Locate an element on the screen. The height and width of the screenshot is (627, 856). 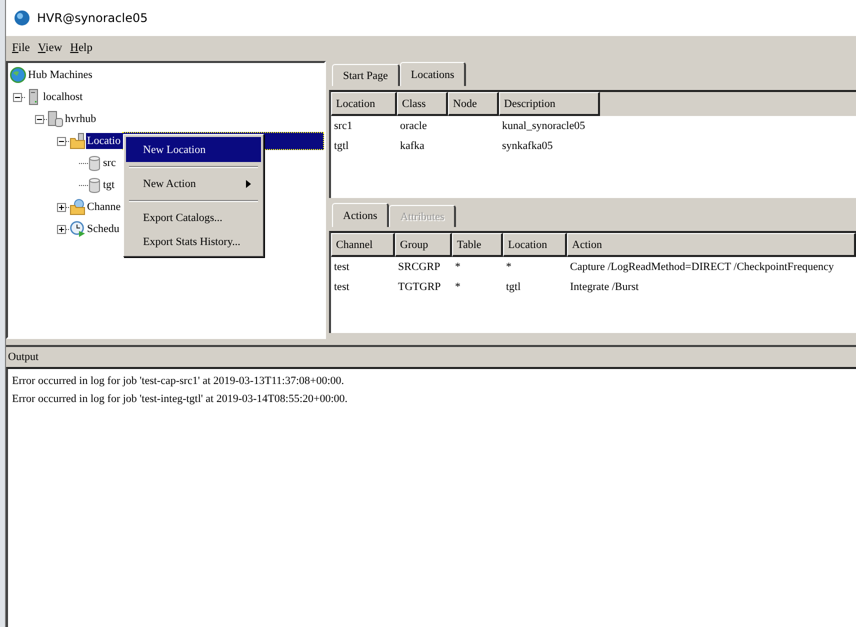
server-icon is located at coordinates (33, 97).